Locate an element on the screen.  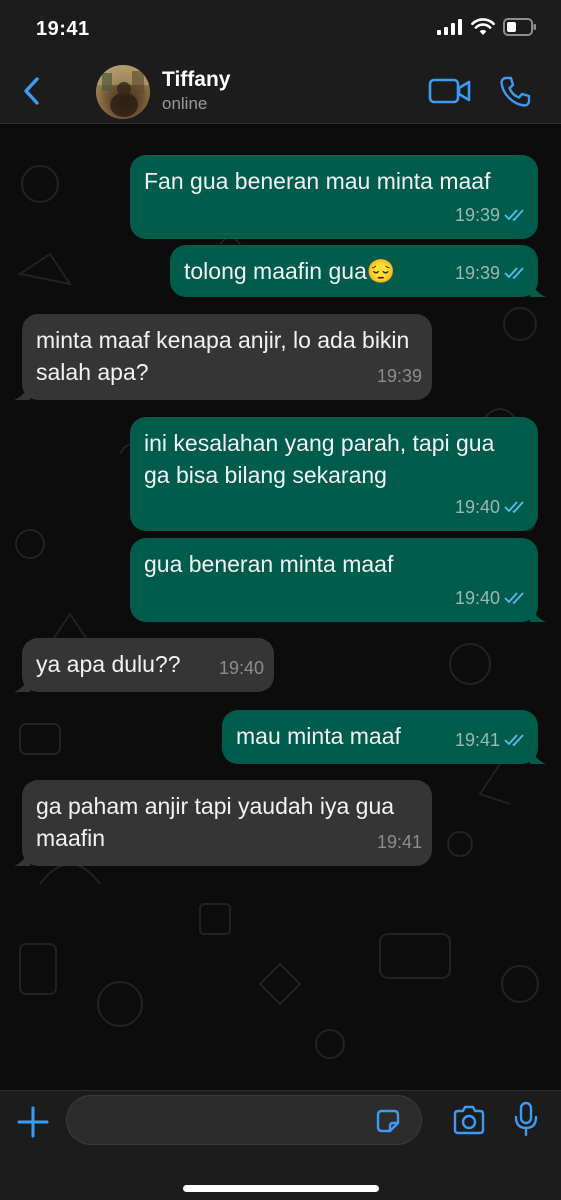
chat-header: Tiffany online is located at coordinates (280, 90).